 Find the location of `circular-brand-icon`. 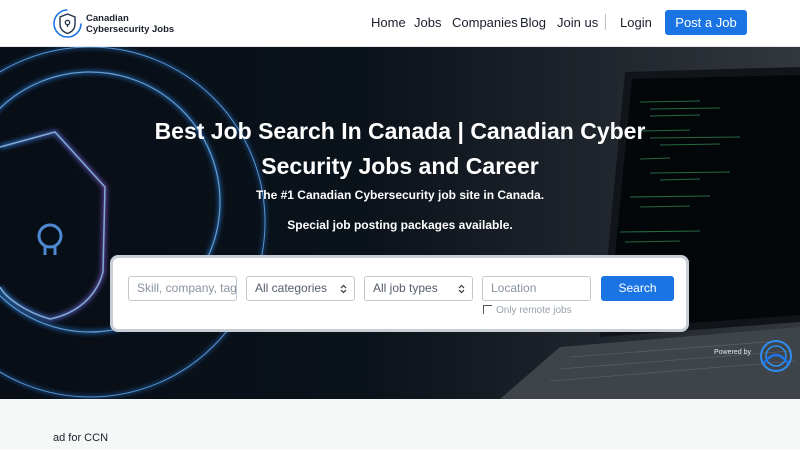

circular-brand-icon is located at coordinates (778, 356).